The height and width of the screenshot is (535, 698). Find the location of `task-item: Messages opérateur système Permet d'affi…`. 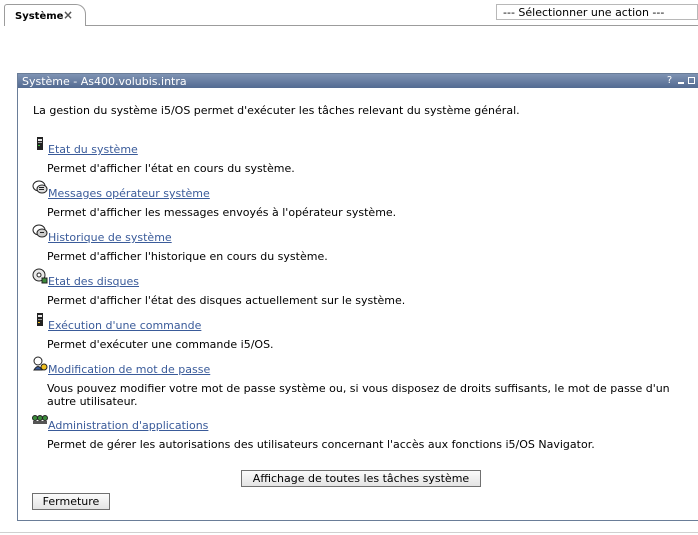

task-item: Messages opérateur système Permet d'affi… is located at coordinates (362, 199).